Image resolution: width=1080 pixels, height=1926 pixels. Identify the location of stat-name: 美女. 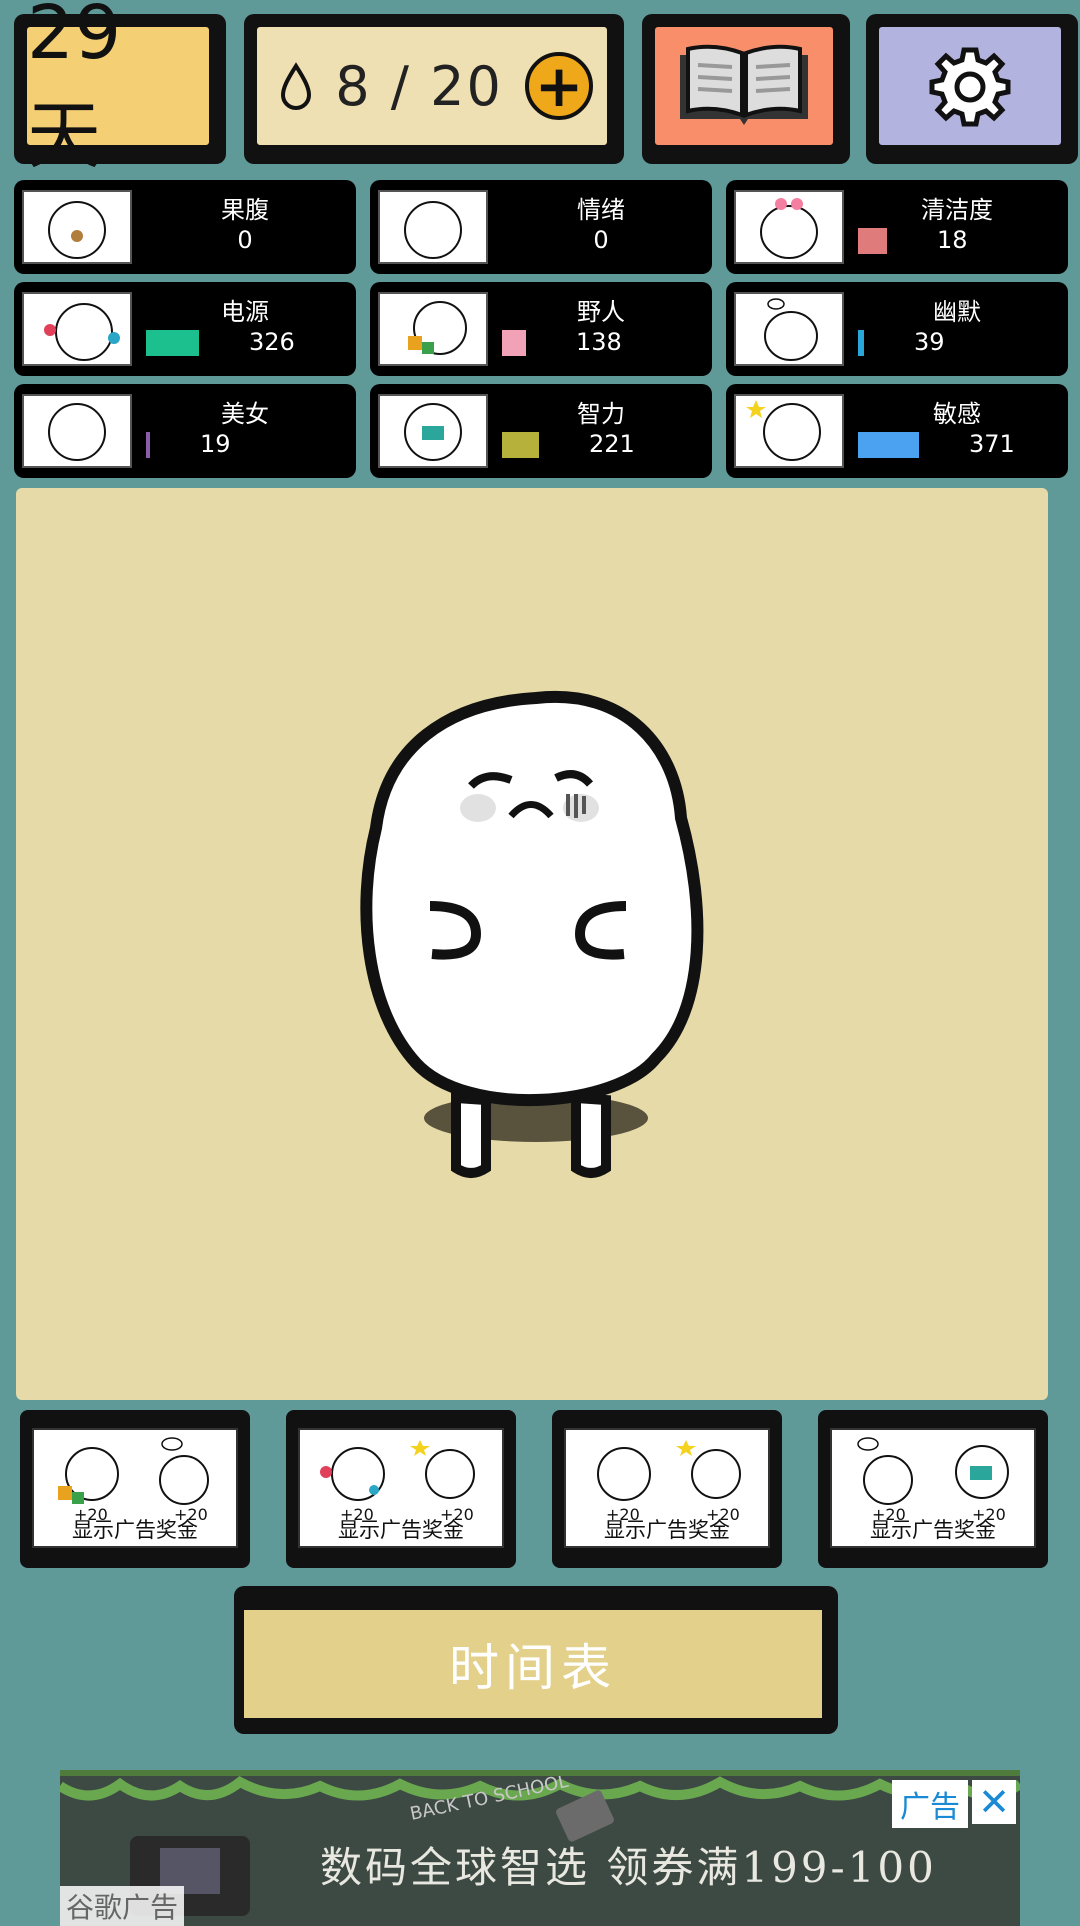
(245, 414).